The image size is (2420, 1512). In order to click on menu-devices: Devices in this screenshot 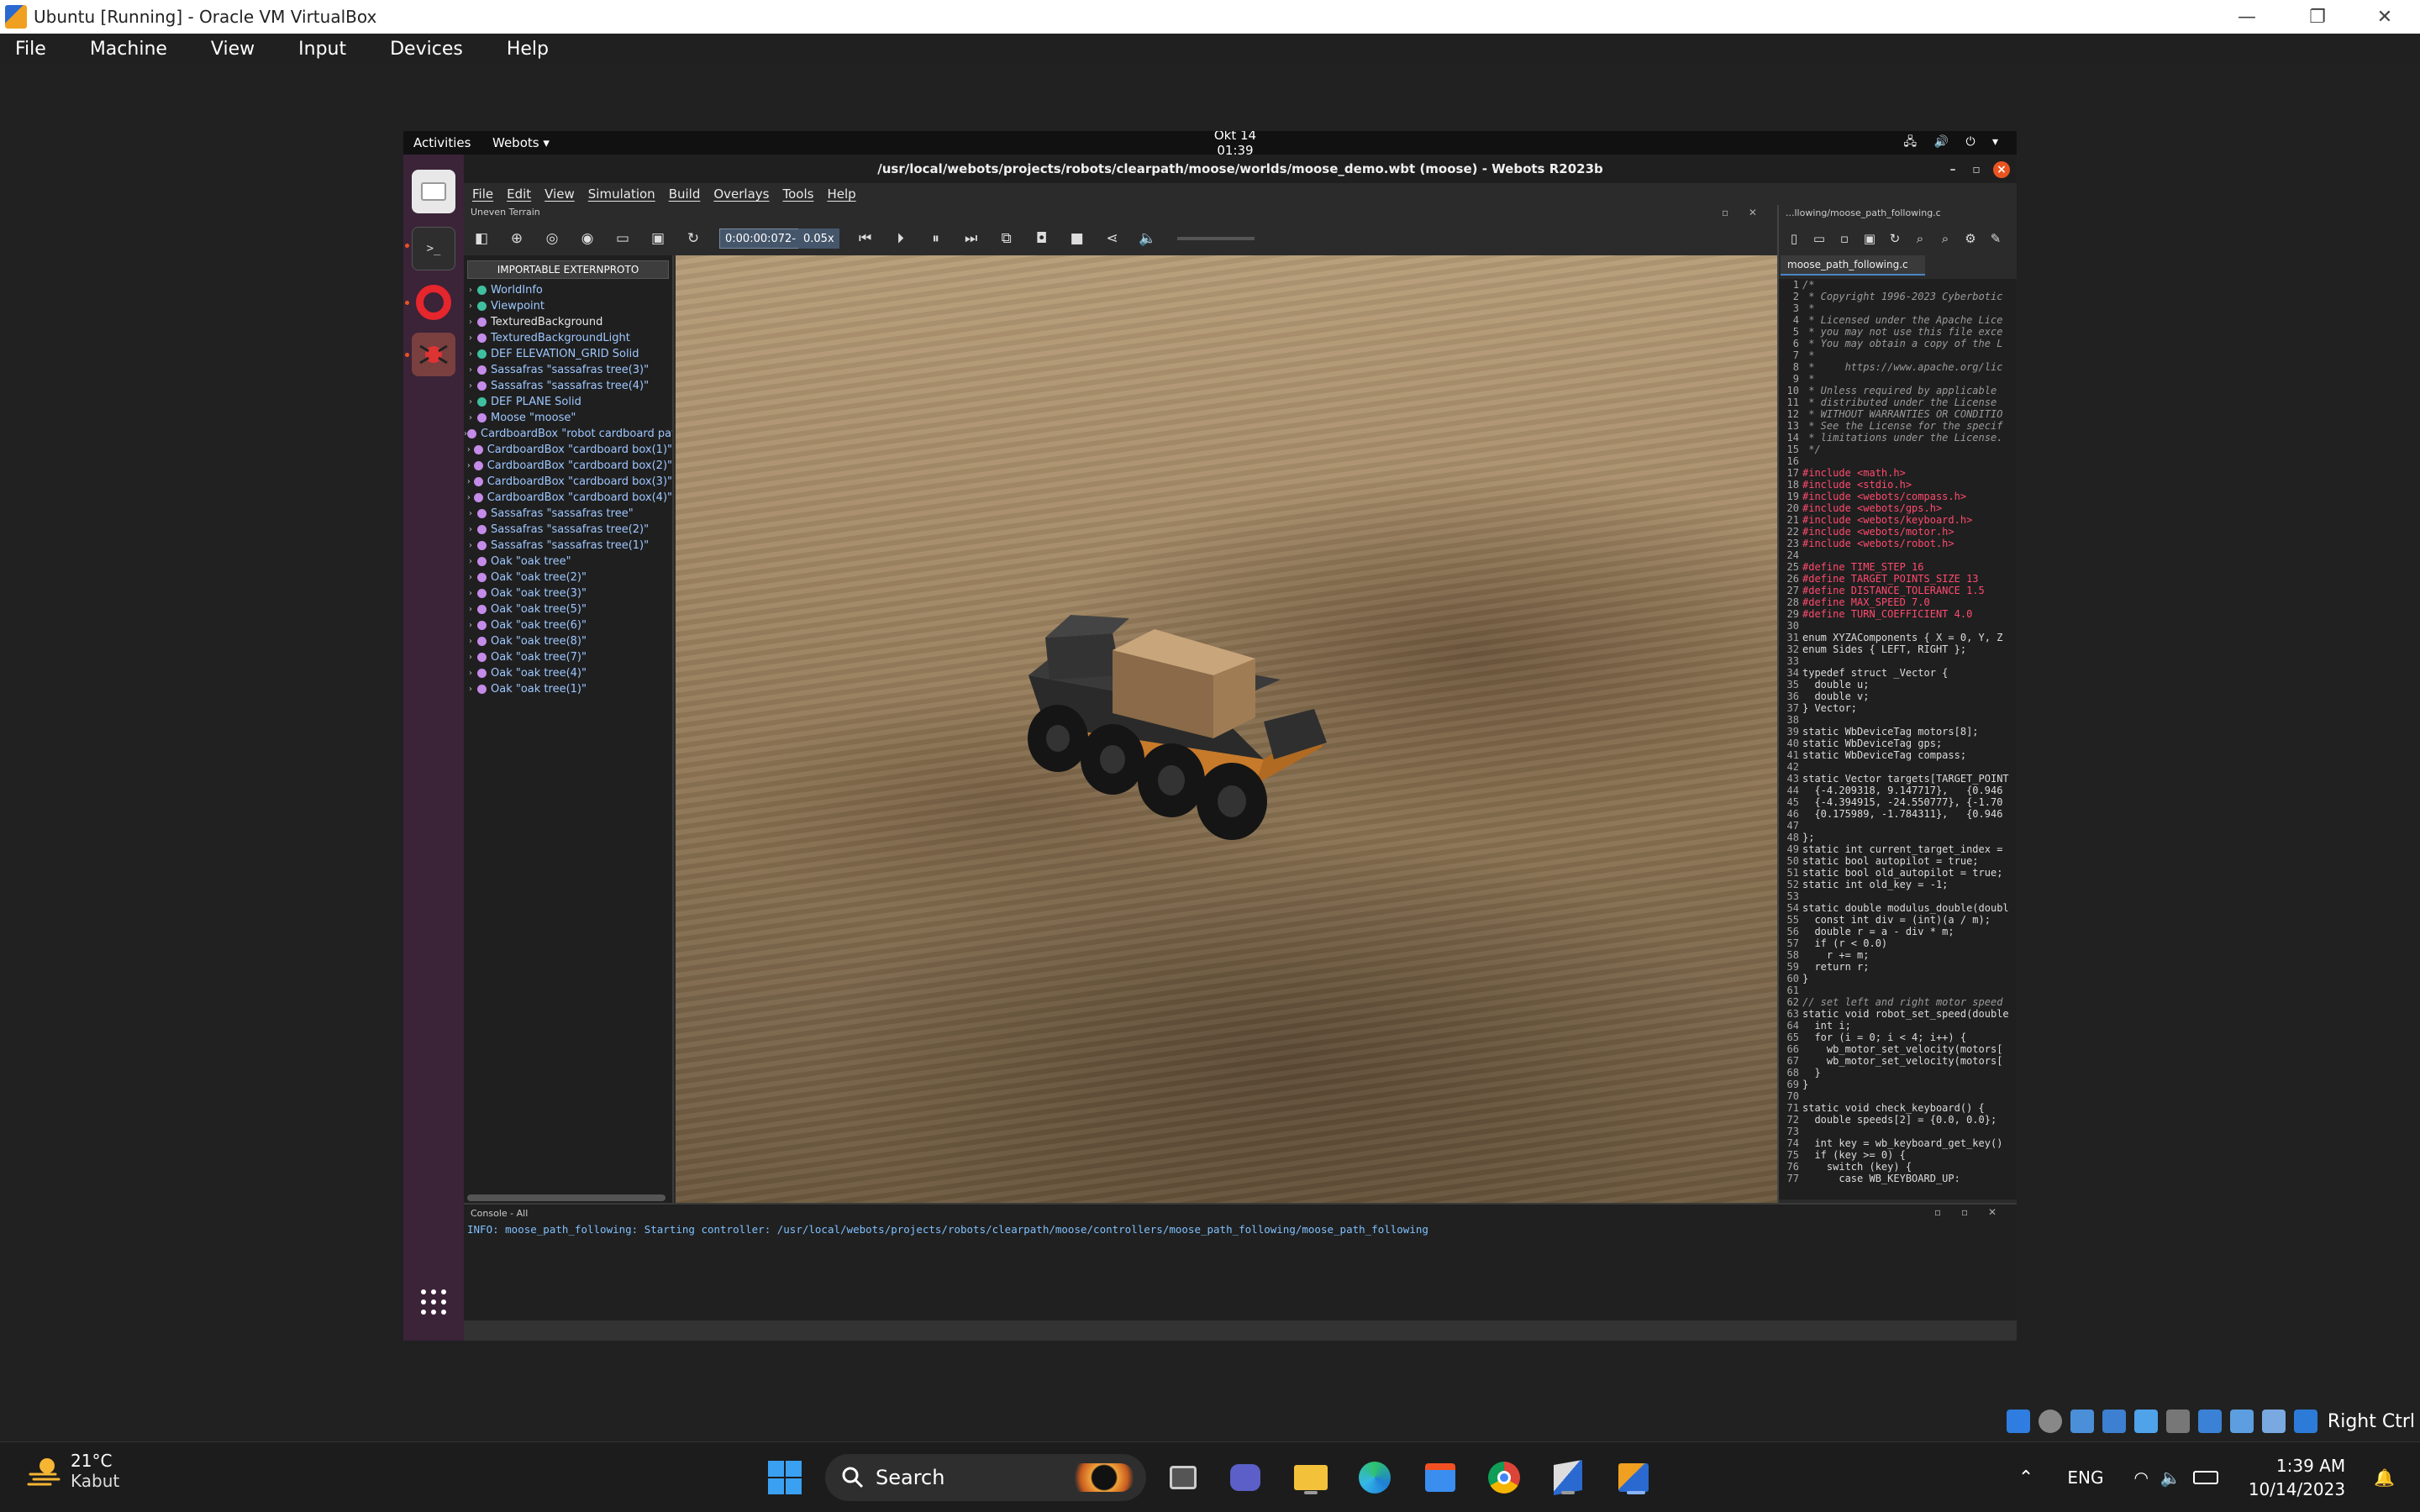, I will do `click(427, 49)`.